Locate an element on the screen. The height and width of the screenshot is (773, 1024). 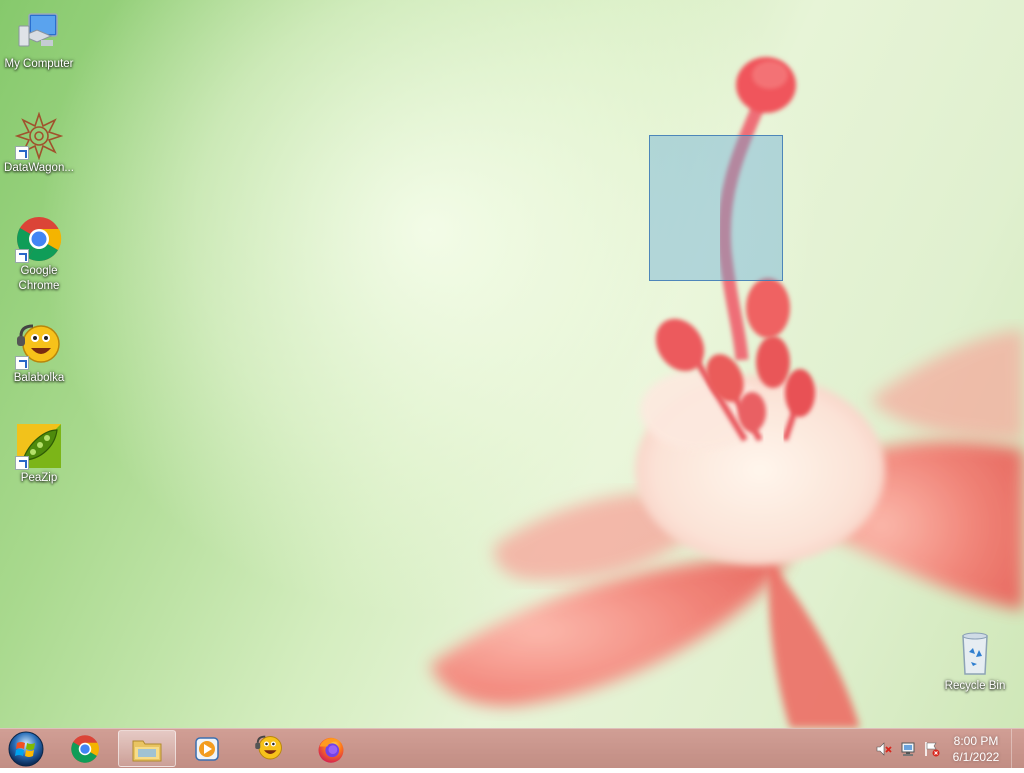
start-button is located at coordinates (26, 749).